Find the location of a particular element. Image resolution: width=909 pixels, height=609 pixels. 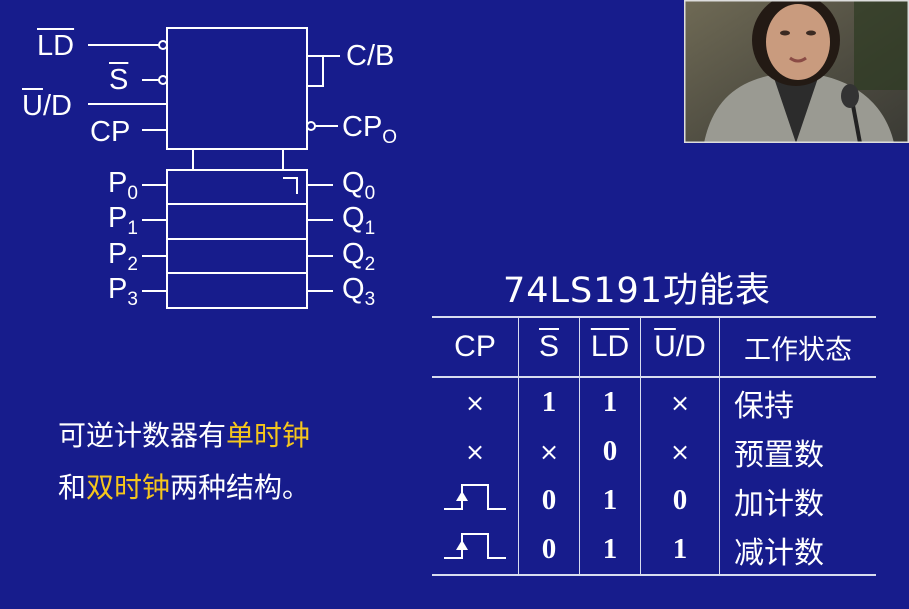

table-row: × 1 1 × 保持 is located at coordinates (654, 402).